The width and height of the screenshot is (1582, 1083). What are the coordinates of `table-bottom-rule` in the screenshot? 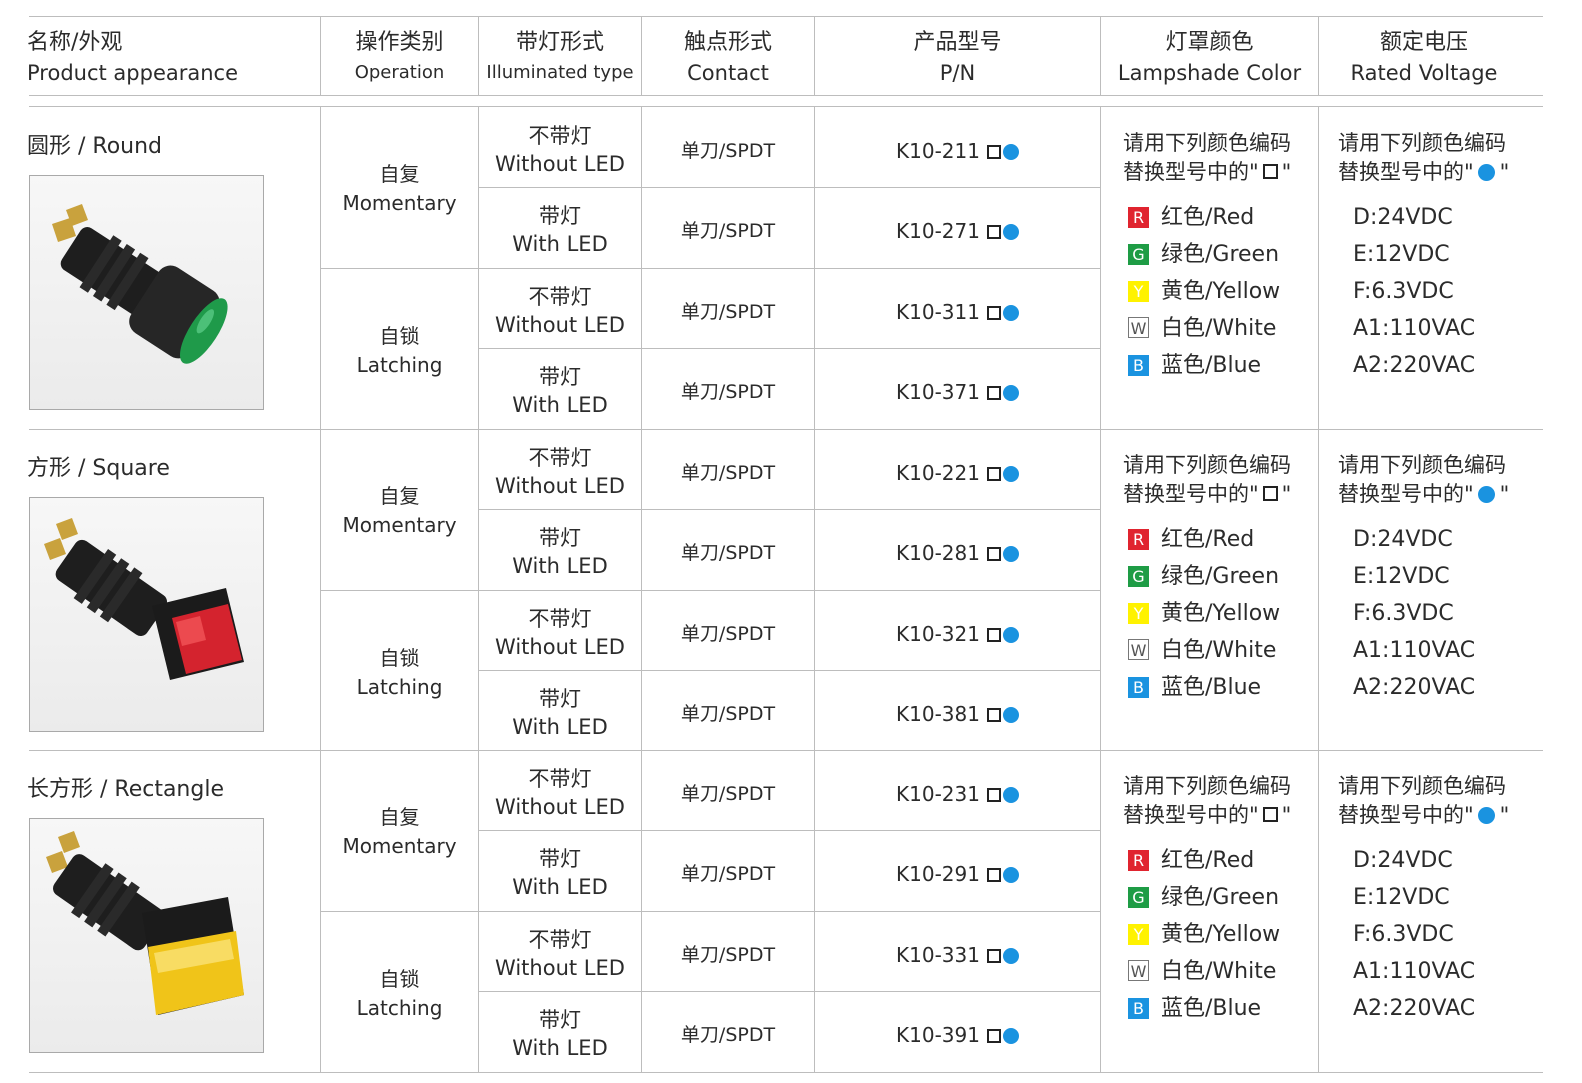 It's located at (786, 1072).